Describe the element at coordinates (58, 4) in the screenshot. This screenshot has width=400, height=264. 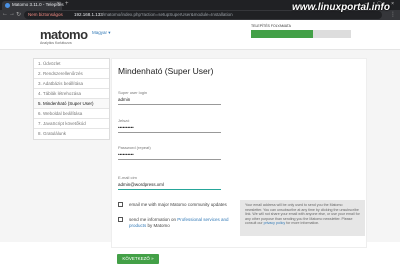
I see `close-tab-icon: ×` at that location.